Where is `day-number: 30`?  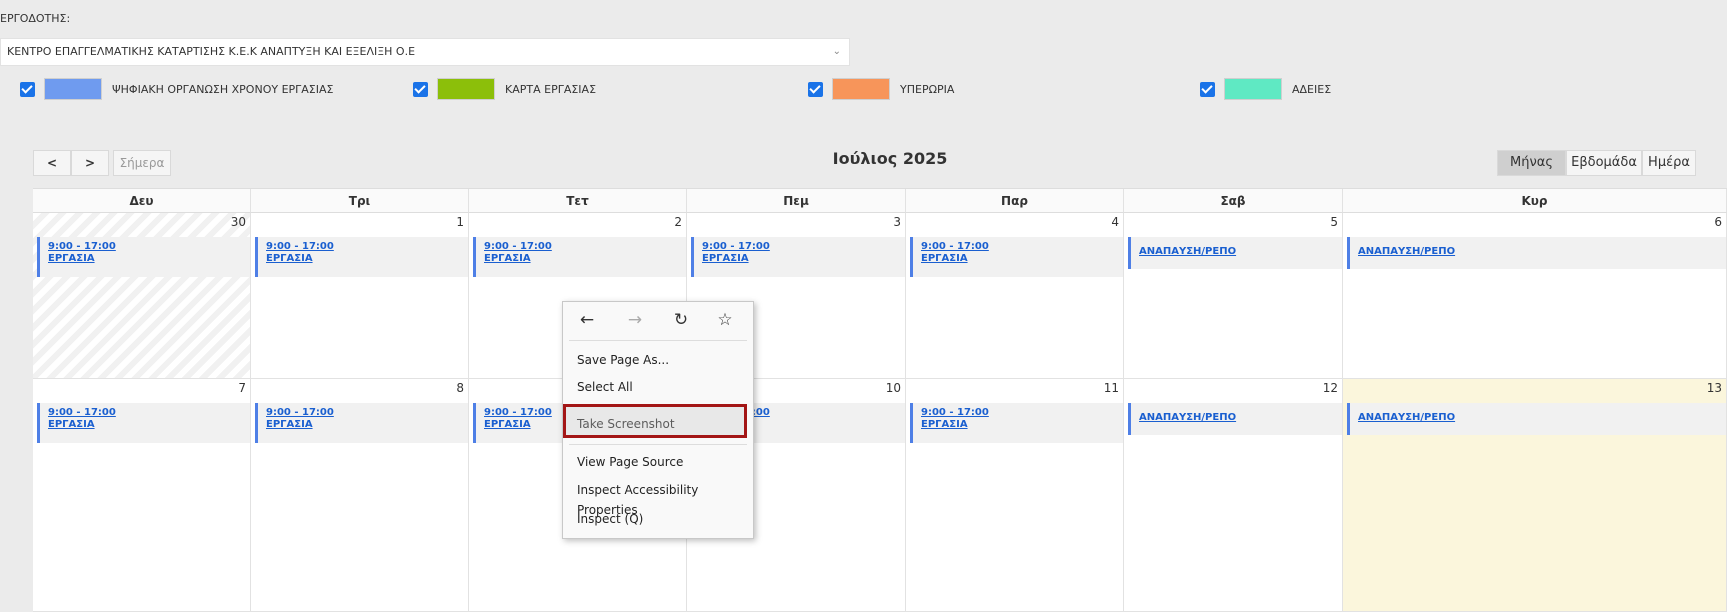
day-number: 30 is located at coordinates (238, 222).